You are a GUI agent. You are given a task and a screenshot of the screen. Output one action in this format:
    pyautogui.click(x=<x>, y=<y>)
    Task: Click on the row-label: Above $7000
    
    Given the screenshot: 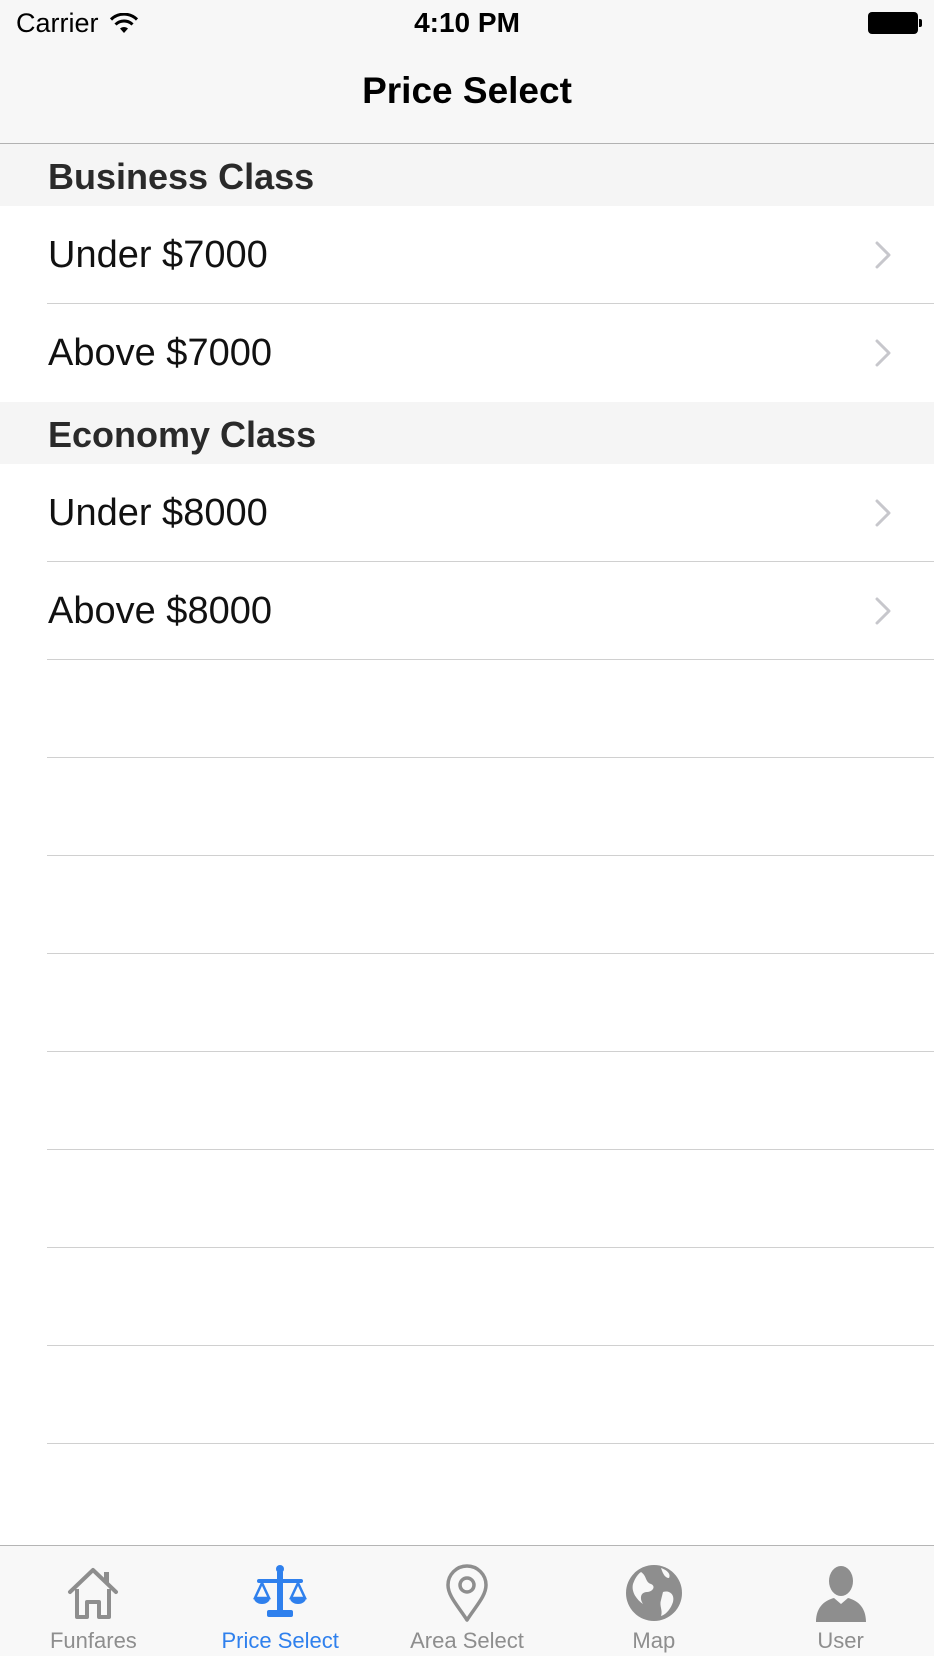 What is the action you would take?
    pyautogui.click(x=160, y=353)
    